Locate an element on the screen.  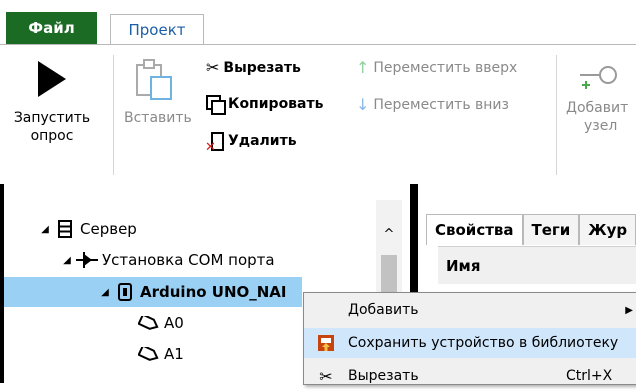
paste-button: Вставить is located at coordinates (158, 92).